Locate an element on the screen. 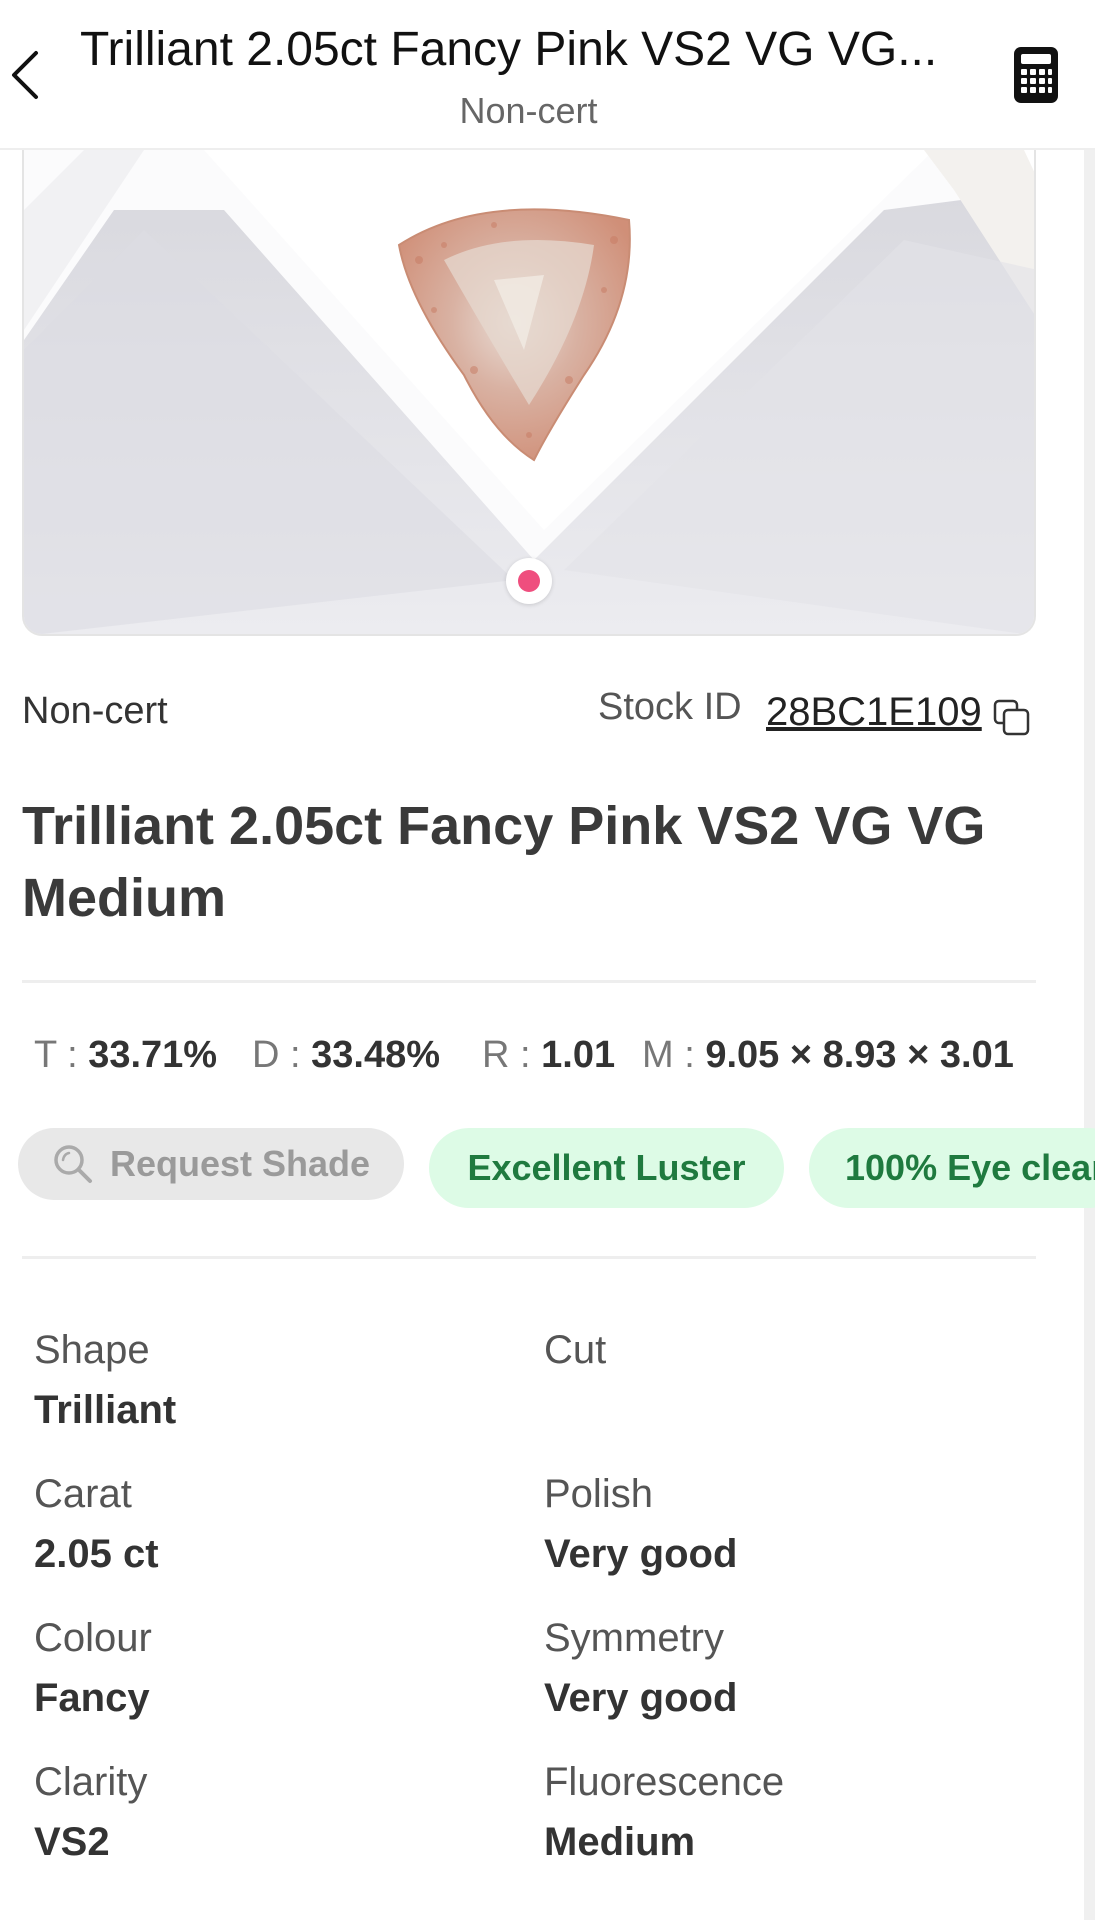  spec-shape-value: Trilliant is located at coordinates (105, 1410).